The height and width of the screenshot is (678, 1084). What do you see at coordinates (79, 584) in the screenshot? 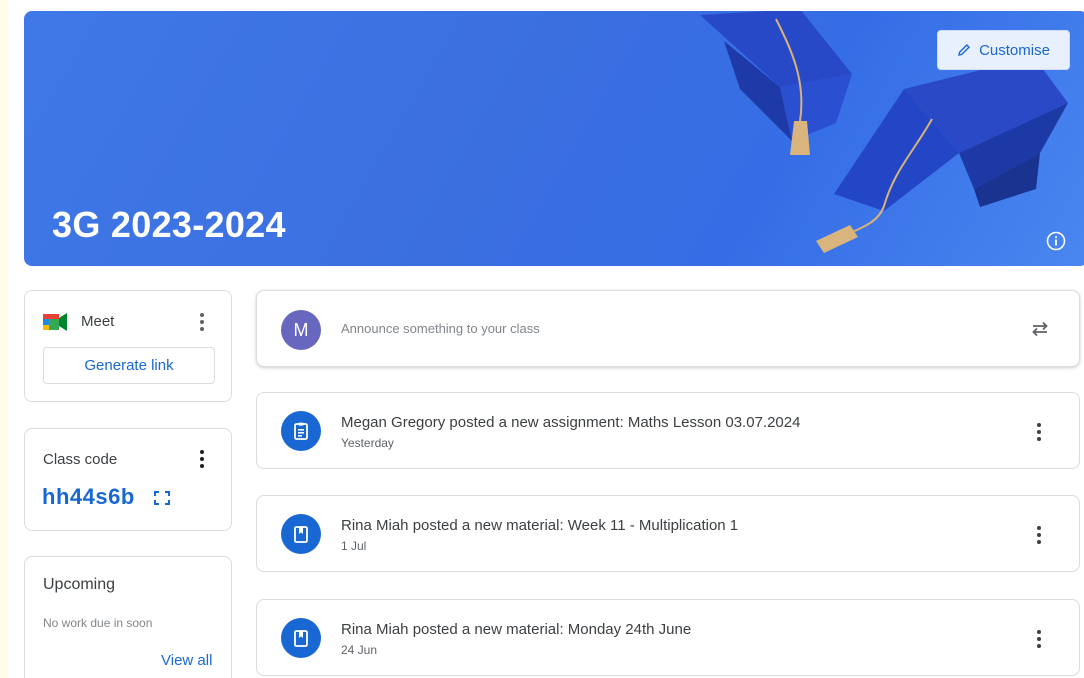
I see `upcoming-title: Upcoming` at bounding box center [79, 584].